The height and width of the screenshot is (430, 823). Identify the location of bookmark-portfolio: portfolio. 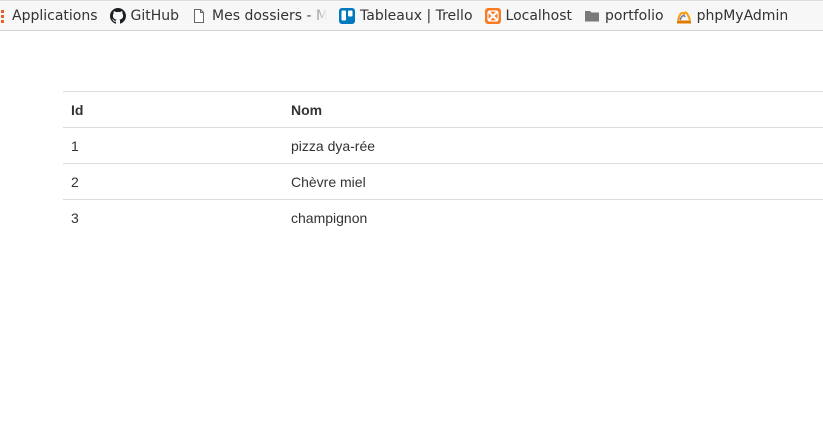
(624, 16).